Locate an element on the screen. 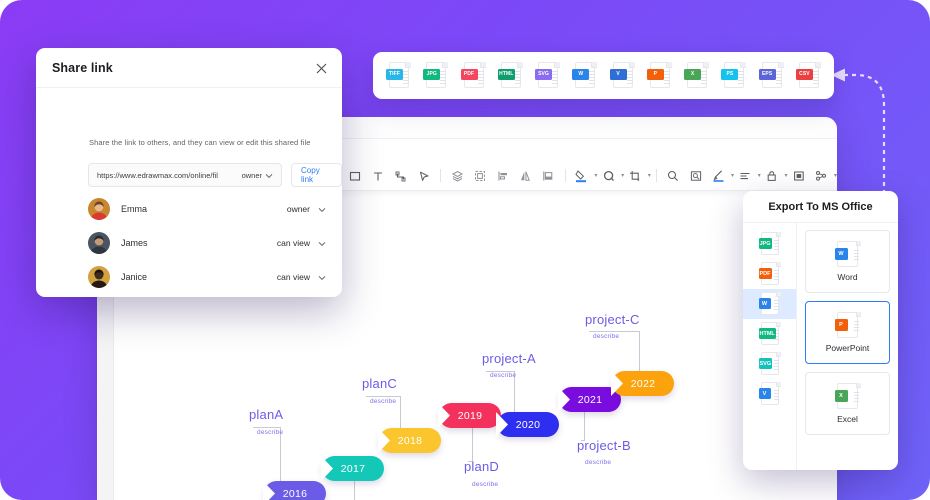 This screenshot has width=930, height=500. timeline-label: project-A is located at coordinates (509, 358).